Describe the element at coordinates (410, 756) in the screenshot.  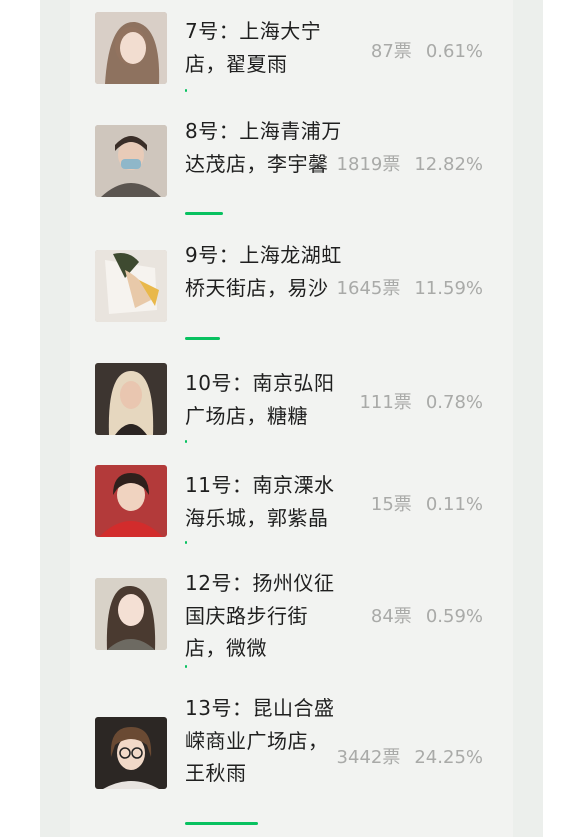
I see `option-stats: 3442票 24.25%` at that location.